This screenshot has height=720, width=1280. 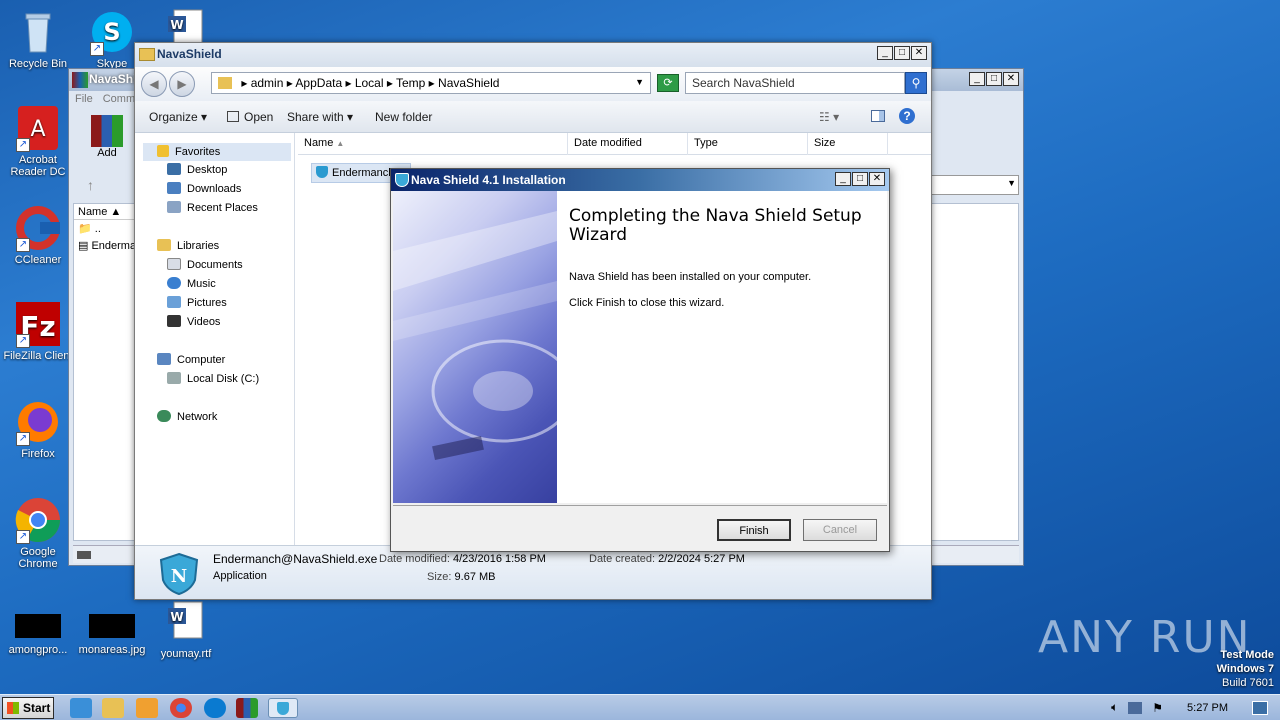 What do you see at coordinates (174, 207) in the screenshot?
I see `recent-places-icon` at bounding box center [174, 207].